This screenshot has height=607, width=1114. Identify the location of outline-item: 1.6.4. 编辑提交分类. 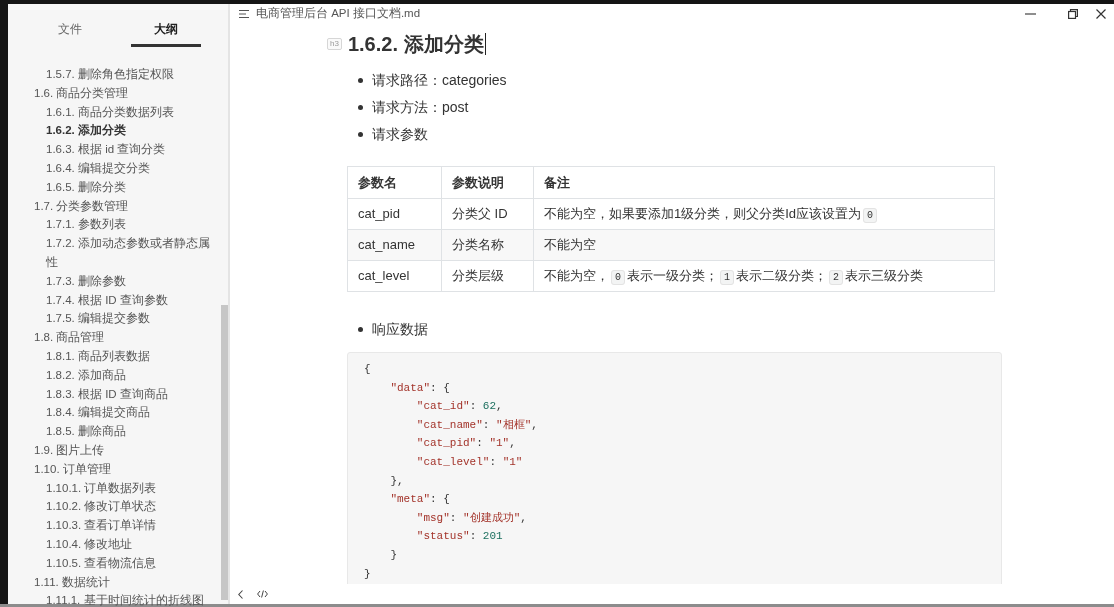
(112, 168).